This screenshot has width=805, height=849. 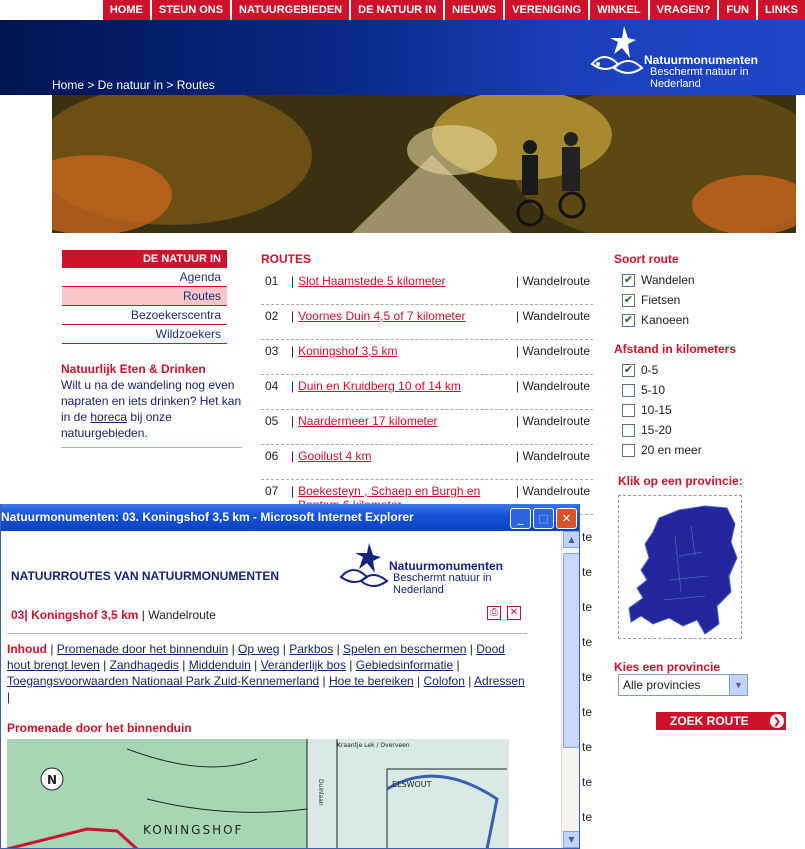 What do you see at coordinates (272, 386) in the screenshot?
I see `route-number: 04` at bounding box center [272, 386].